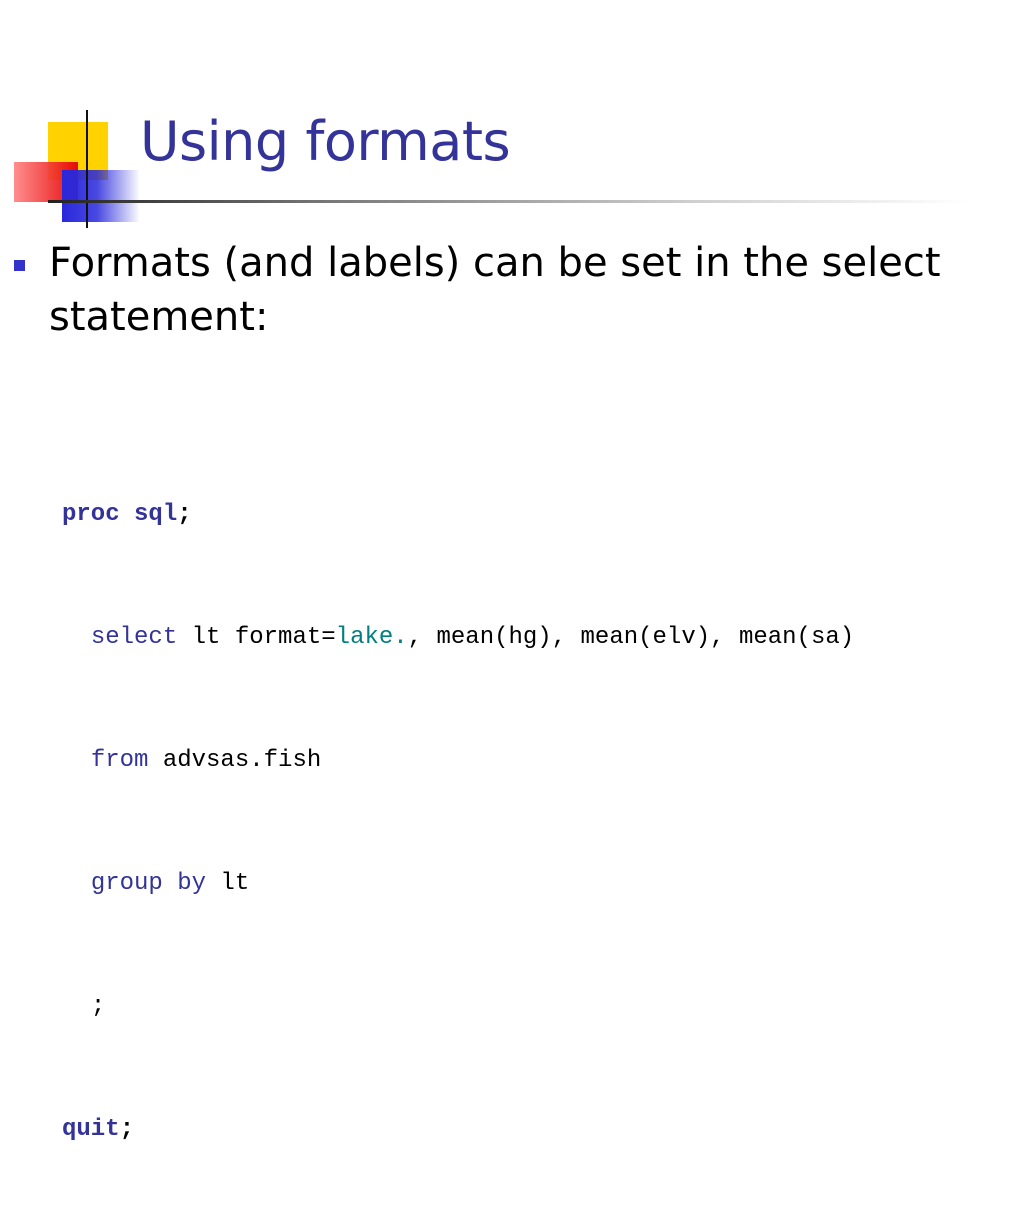 This screenshot has width=1024, height=1232. Describe the element at coordinates (101, 196) in the screenshot. I see `blue-square-decoration` at that location.